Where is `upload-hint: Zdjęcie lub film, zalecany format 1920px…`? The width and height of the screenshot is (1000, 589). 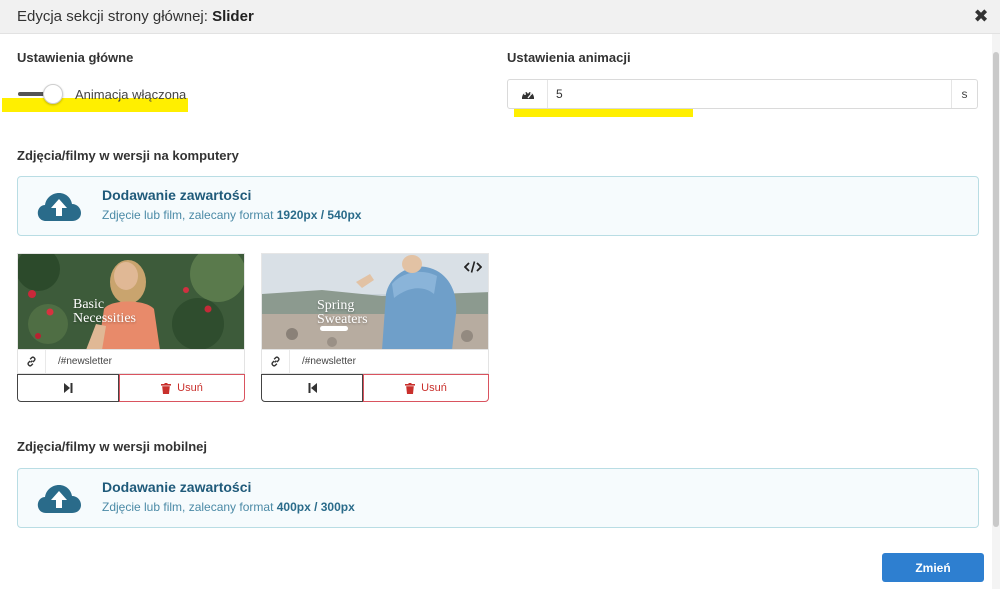
upload-hint: Zdjęcie lub film, zalecany format 1920px… is located at coordinates (231, 215).